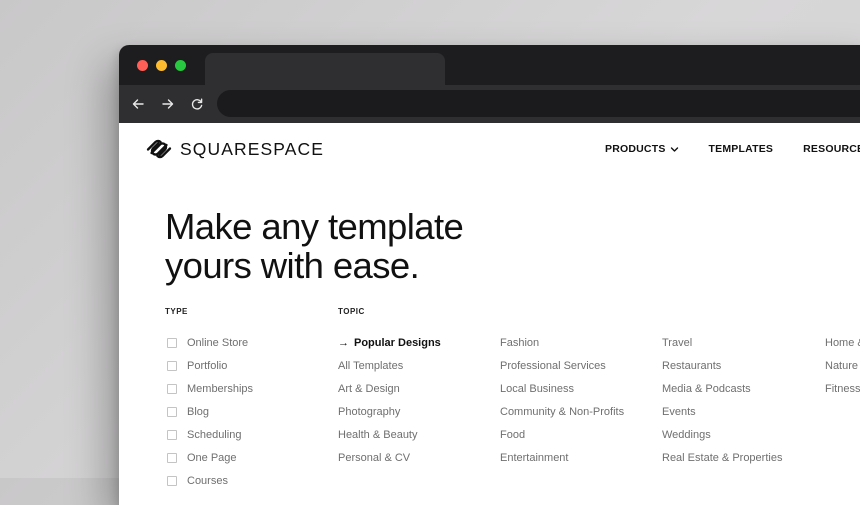 Image resolution: width=860 pixels, height=505 pixels. I want to click on type-filter-label: Portfolio, so click(207, 365).